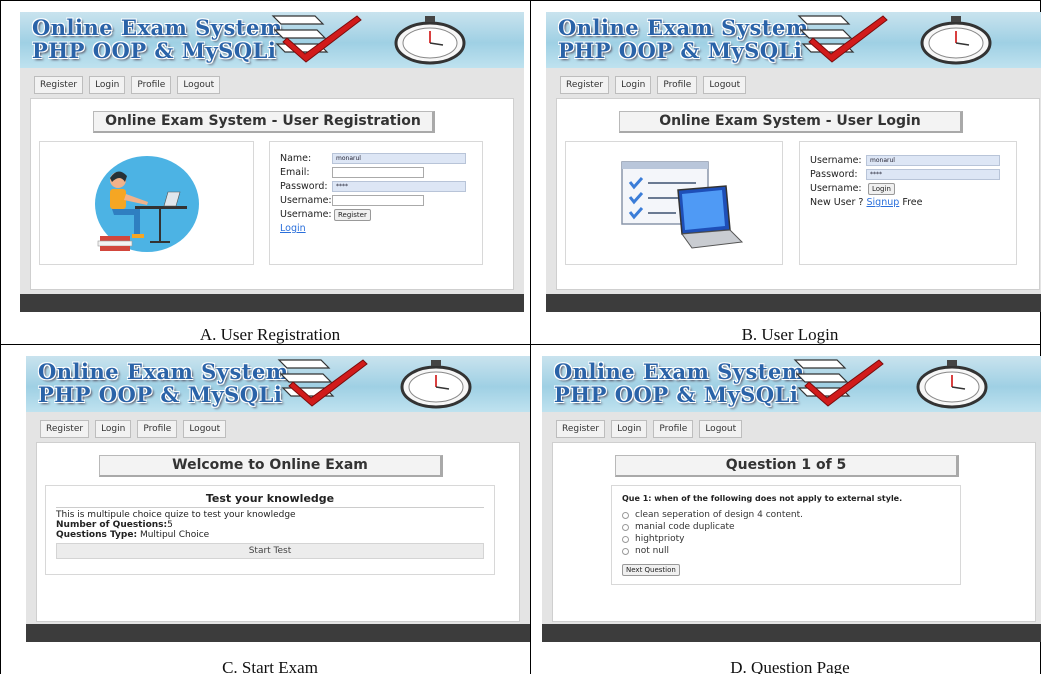  Describe the element at coordinates (912, 202) in the screenshot. I see `free-text: Free` at that location.